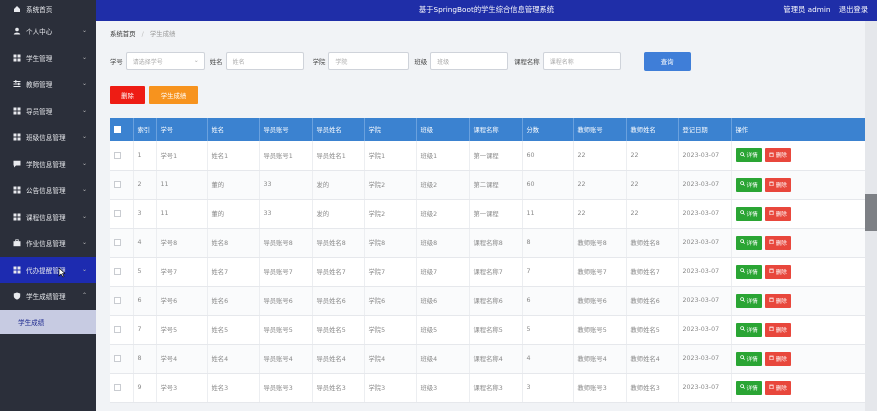 This screenshot has height=411, width=877. Describe the element at coordinates (145, 156) in the screenshot. I see `table-cell: 1` at that location.